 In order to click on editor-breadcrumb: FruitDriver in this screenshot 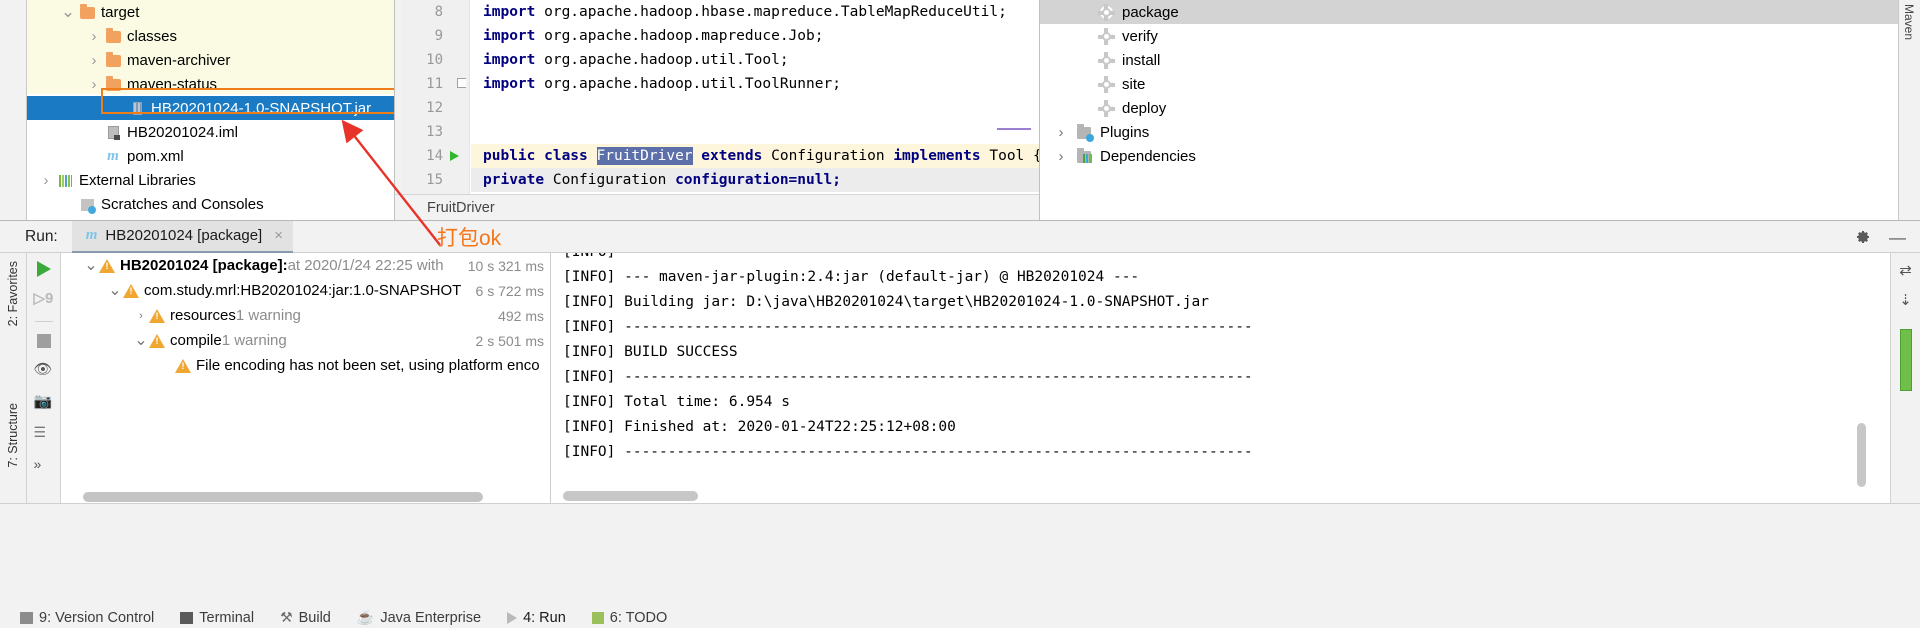, I will do `click(717, 207)`.